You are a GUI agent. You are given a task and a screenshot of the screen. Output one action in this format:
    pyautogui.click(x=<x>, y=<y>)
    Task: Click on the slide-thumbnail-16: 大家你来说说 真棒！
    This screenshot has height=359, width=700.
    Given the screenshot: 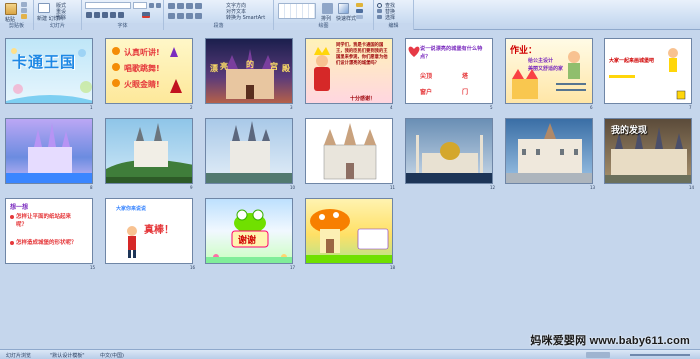 What is the action you would take?
    pyautogui.click(x=149, y=231)
    